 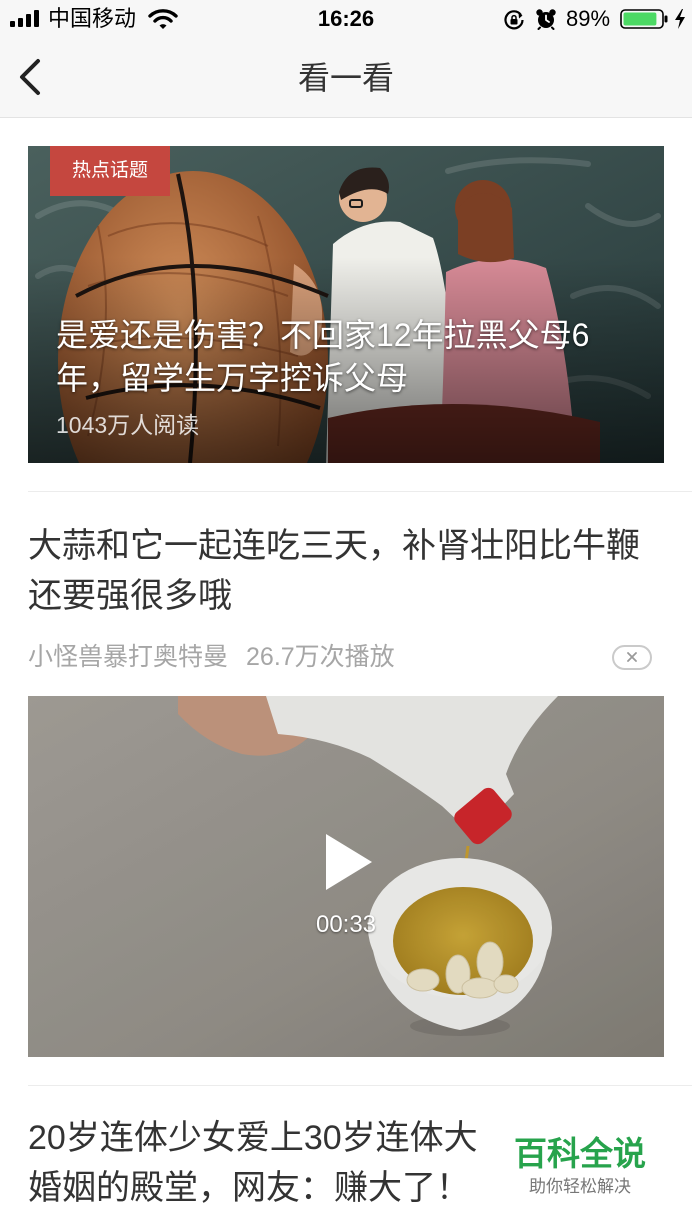 What do you see at coordinates (334, 546) in the screenshot?
I see `article-title-line: 大蒜和它一起连吃三天，补肾壮阳比牛鞭` at bounding box center [334, 546].